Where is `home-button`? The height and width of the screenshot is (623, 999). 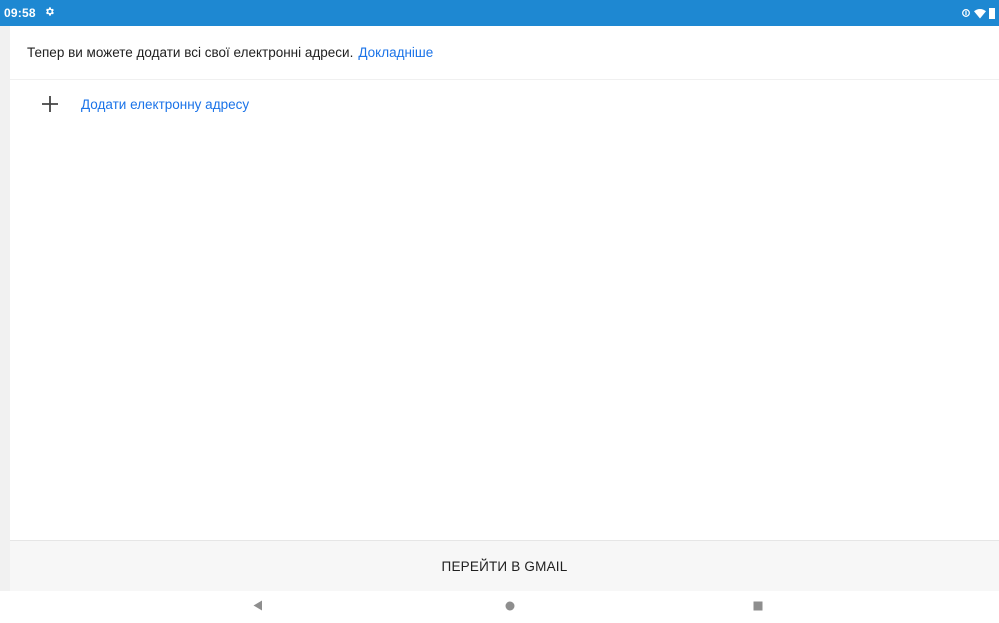
home-button is located at coordinates (510, 607).